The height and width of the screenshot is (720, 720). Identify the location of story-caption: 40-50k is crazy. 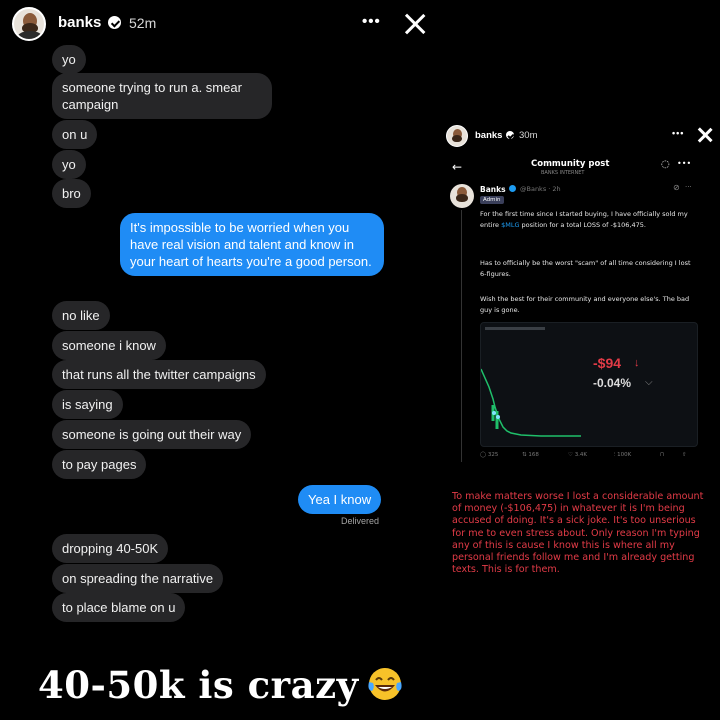
(221, 685).